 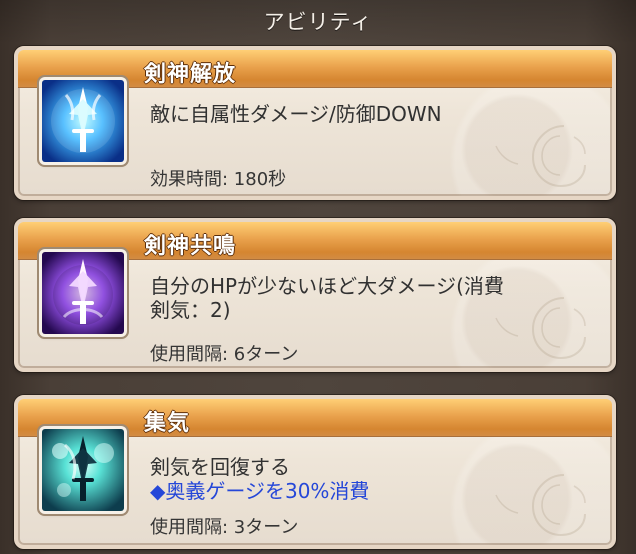 What do you see at coordinates (190, 246) in the screenshot?
I see `ability-title: 剣神共鳴` at bounding box center [190, 246].